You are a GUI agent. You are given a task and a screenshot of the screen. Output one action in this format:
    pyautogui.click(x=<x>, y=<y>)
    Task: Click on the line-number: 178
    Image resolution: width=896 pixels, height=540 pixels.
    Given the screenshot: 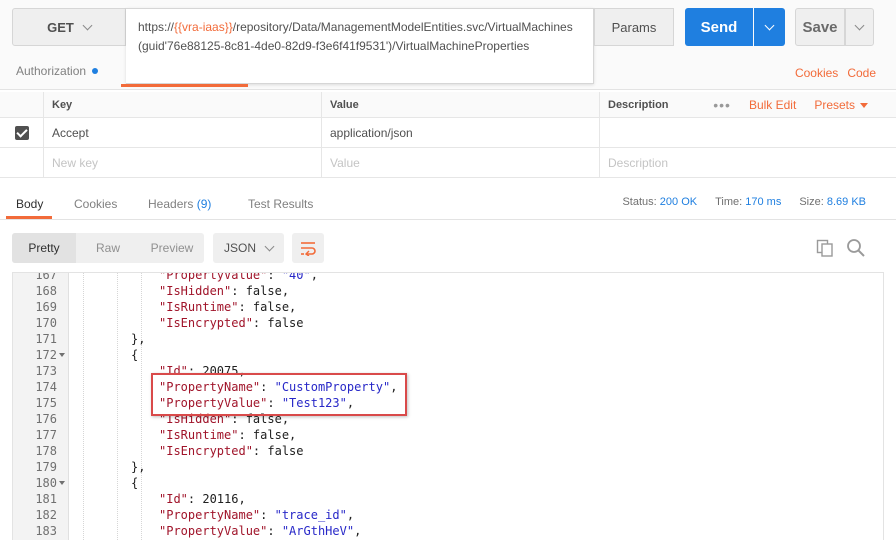 What is the action you would take?
    pyautogui.click(x=46, y=451)
    